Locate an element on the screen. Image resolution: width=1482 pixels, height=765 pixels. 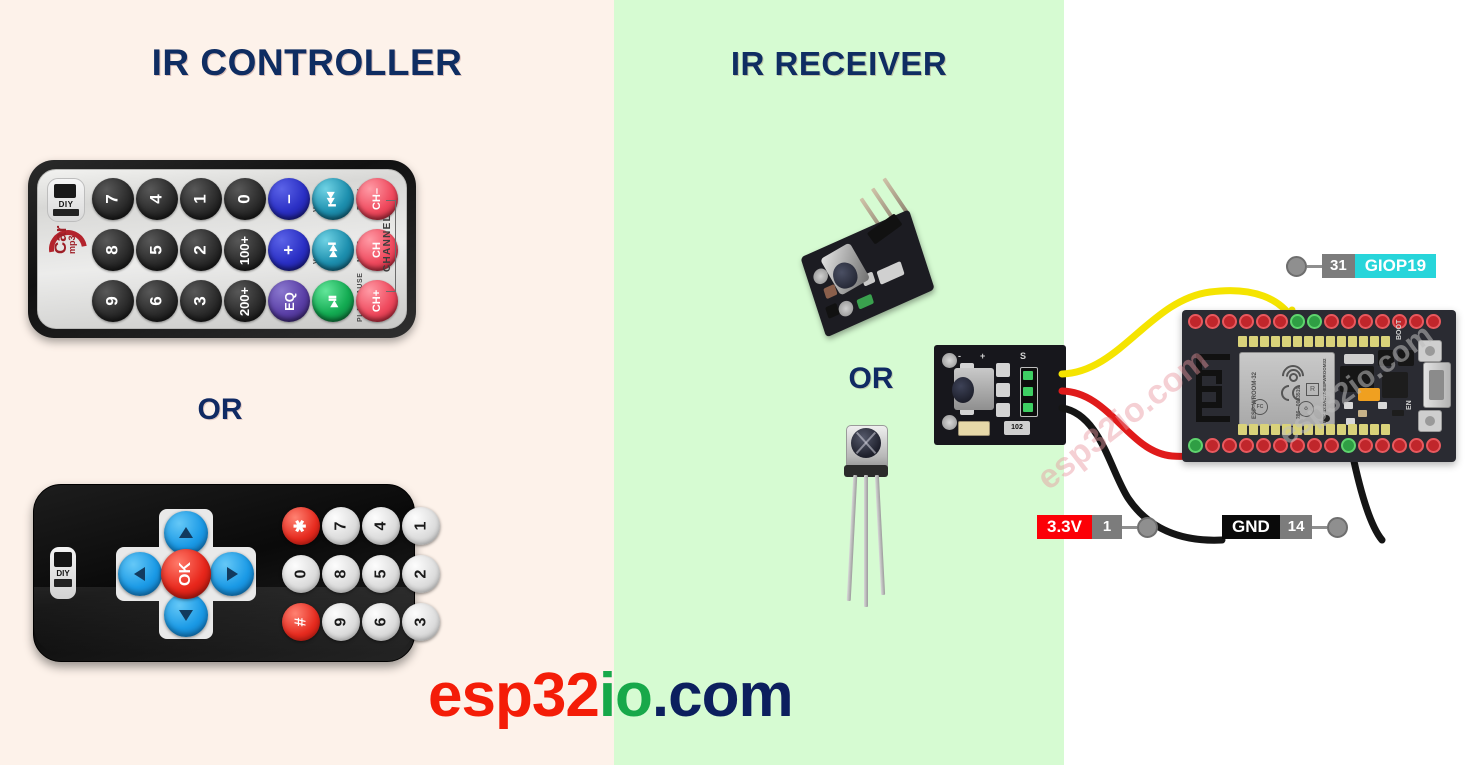
diy-logo-icon: DIY is located at coordinates (63, 573).